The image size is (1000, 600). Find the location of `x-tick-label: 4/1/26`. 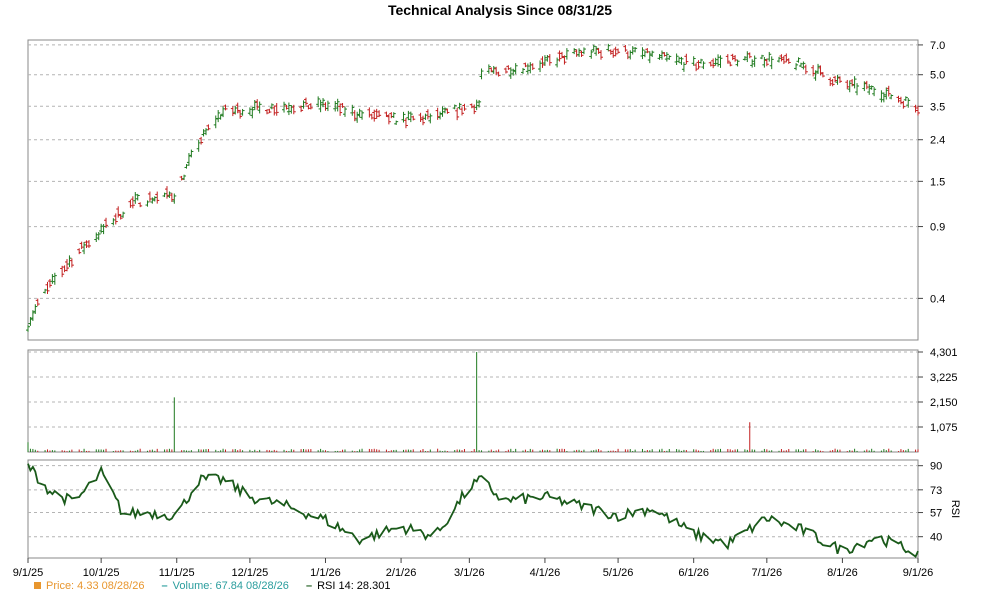

x-tick-label: 4/1/26 is located at coordinates (545, 573).